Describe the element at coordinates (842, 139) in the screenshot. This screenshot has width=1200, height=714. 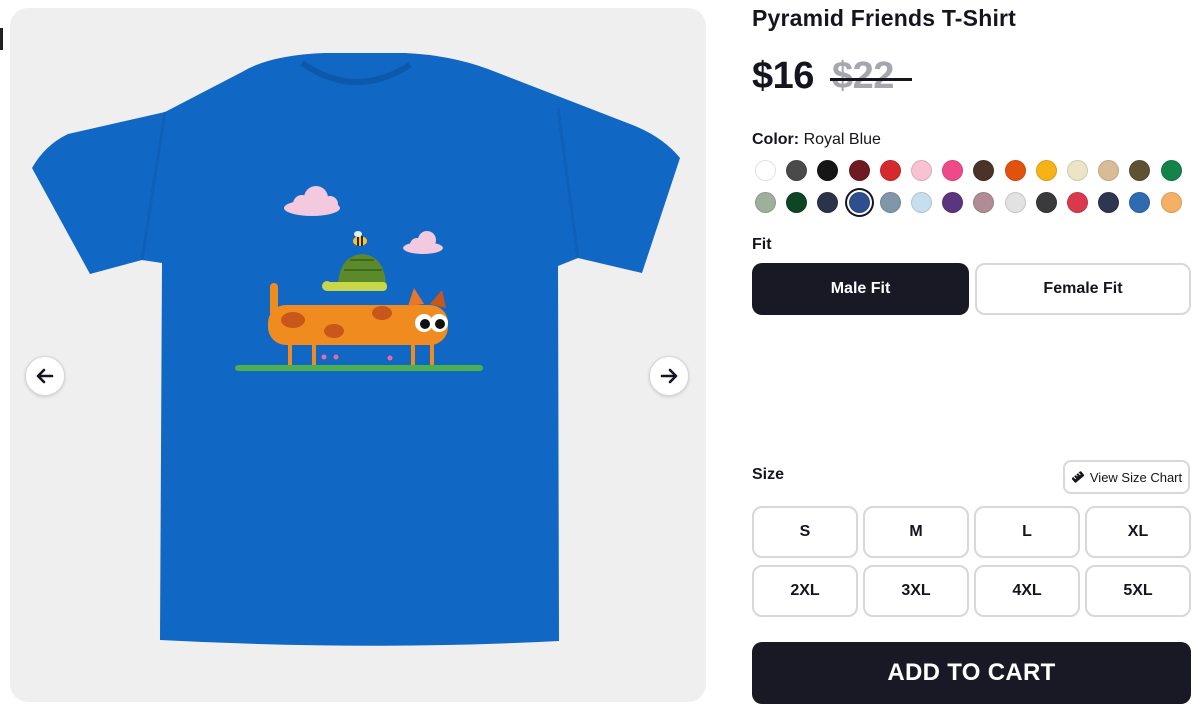
I see `selected-color-name: Royal Blue` at that location.